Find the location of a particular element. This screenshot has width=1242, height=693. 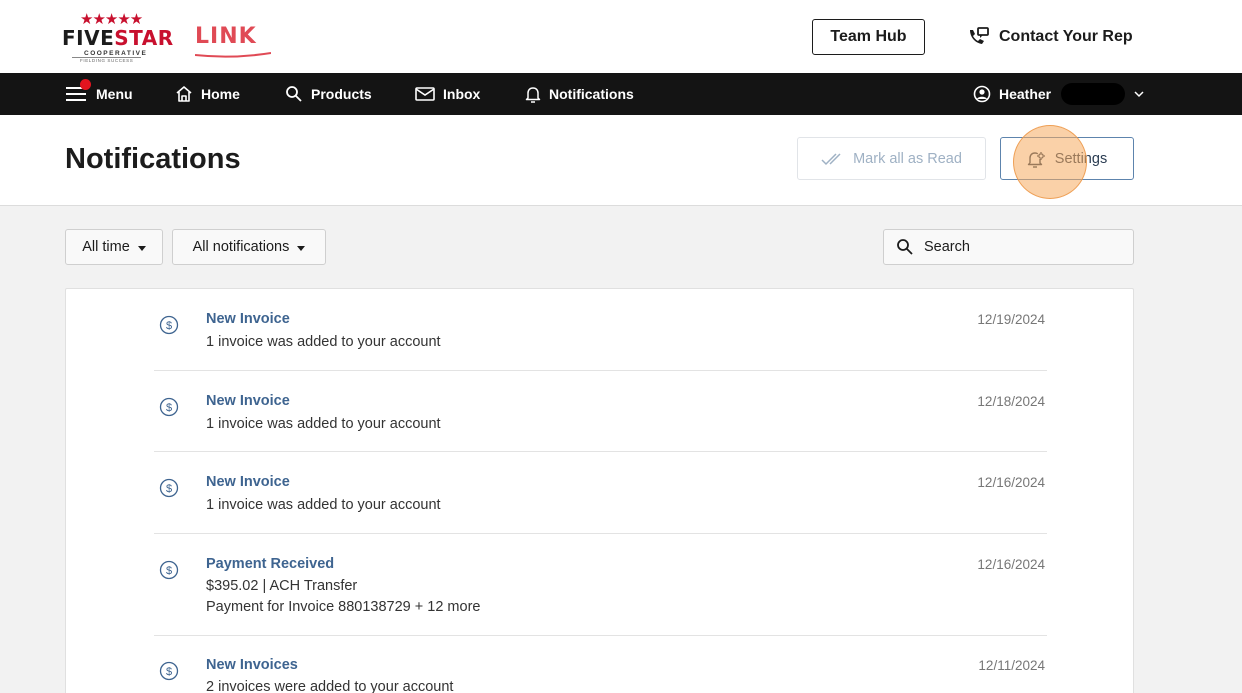

notification-text: $395.02 | ACH Transfer is located at coordinates (282, 586).